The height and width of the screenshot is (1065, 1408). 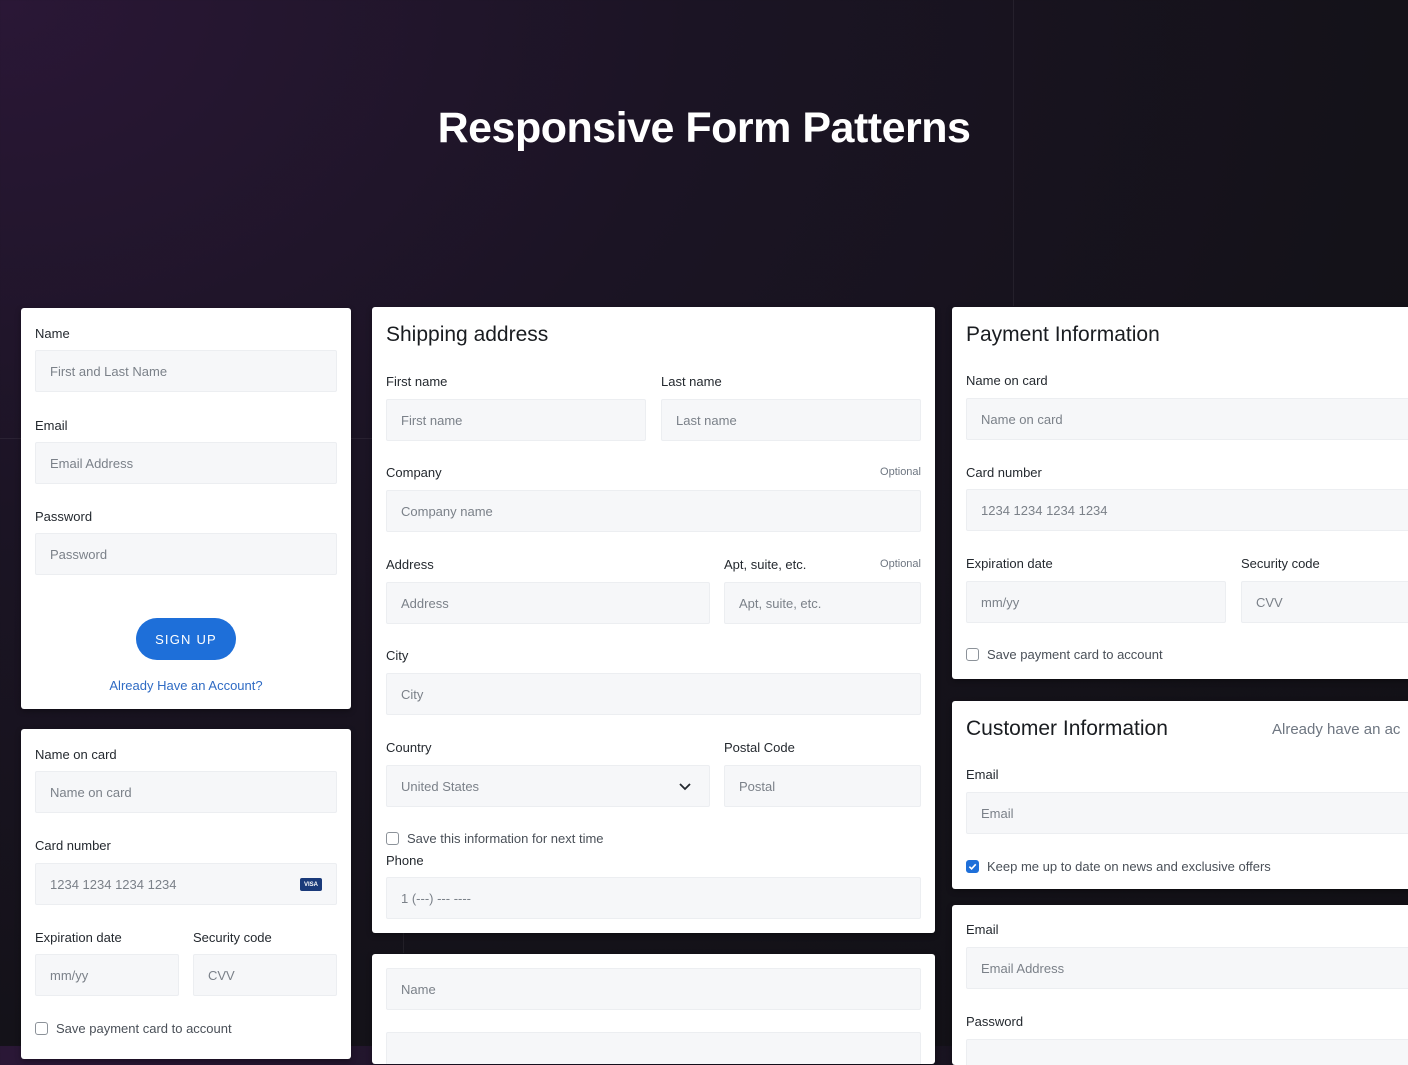 What do you see at coordinates (548, 786) in the screenshot?
I see `country-select: United States` at bounding box center [548, 786].